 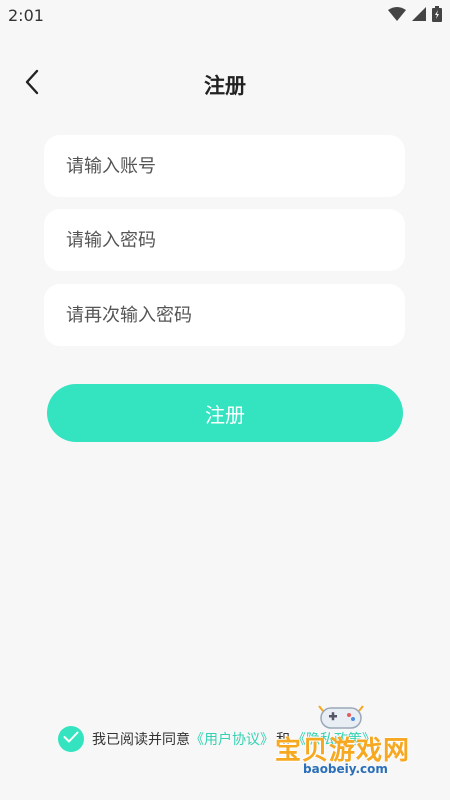 I want to click on watermark: 宝贝游戏网 baobeiy.com, so click(x=350, y=745).